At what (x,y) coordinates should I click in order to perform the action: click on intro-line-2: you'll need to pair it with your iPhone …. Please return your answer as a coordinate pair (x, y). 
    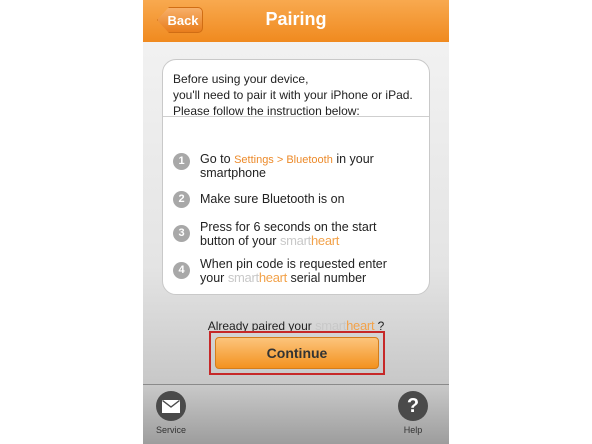
    Looking at the image, I should click on (293, 95).